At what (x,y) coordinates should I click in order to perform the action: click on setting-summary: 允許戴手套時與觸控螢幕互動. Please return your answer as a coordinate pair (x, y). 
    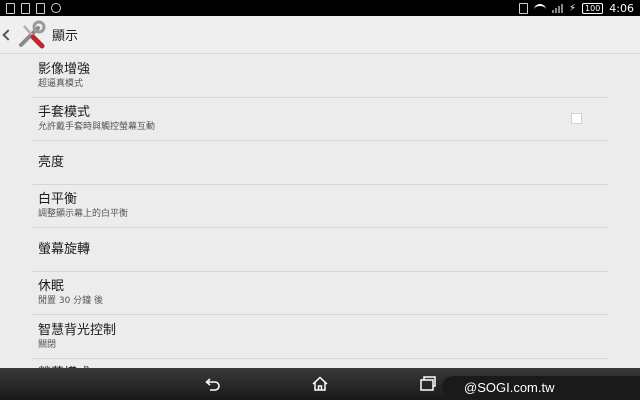
    Looking at the image, I should click on (97, 127).